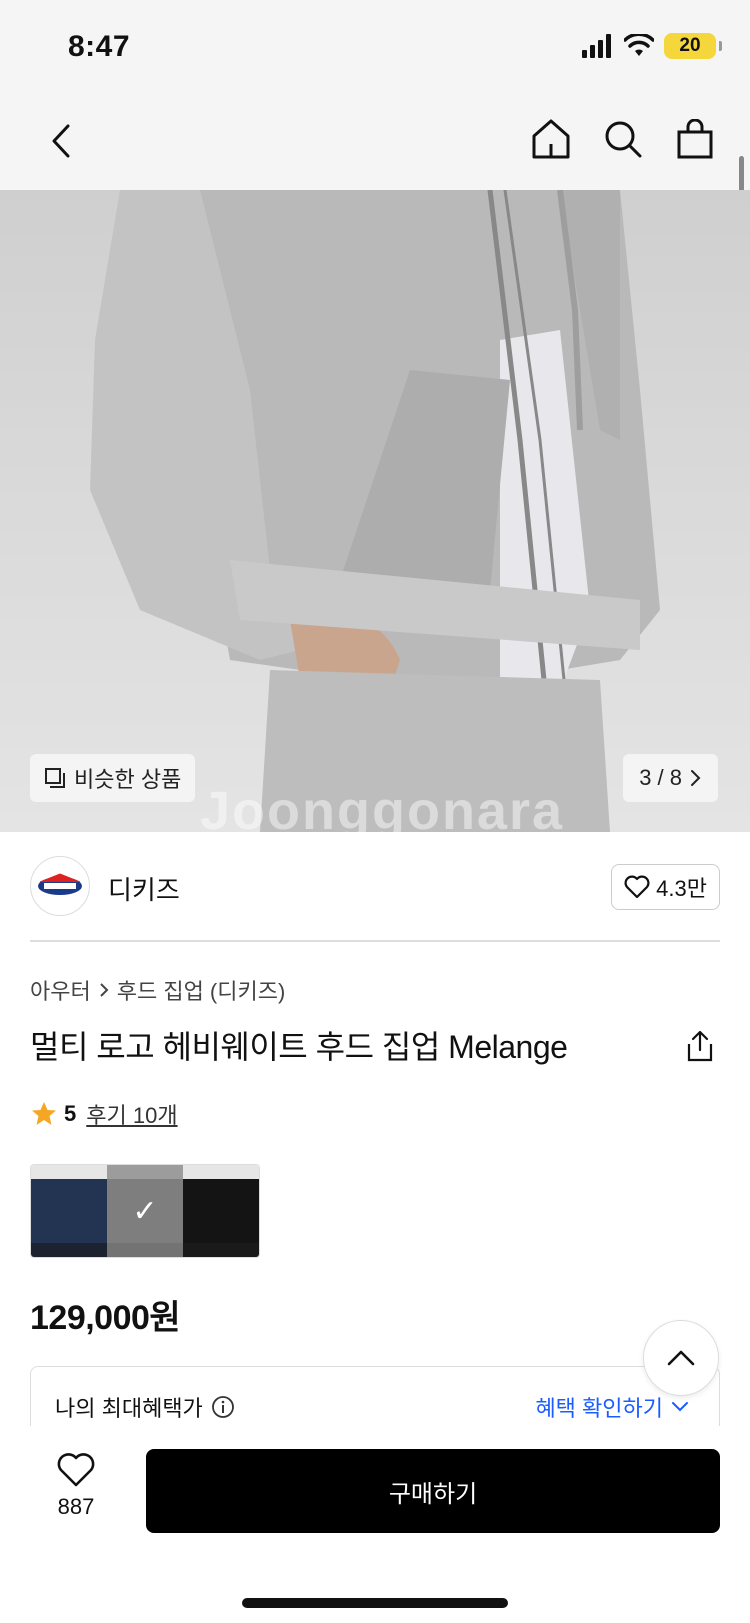 The image size is (750, 1623). Describe the element at coordinates (131, 1114) in the screenshot. I see `review-link: 후기 10개` at that location.